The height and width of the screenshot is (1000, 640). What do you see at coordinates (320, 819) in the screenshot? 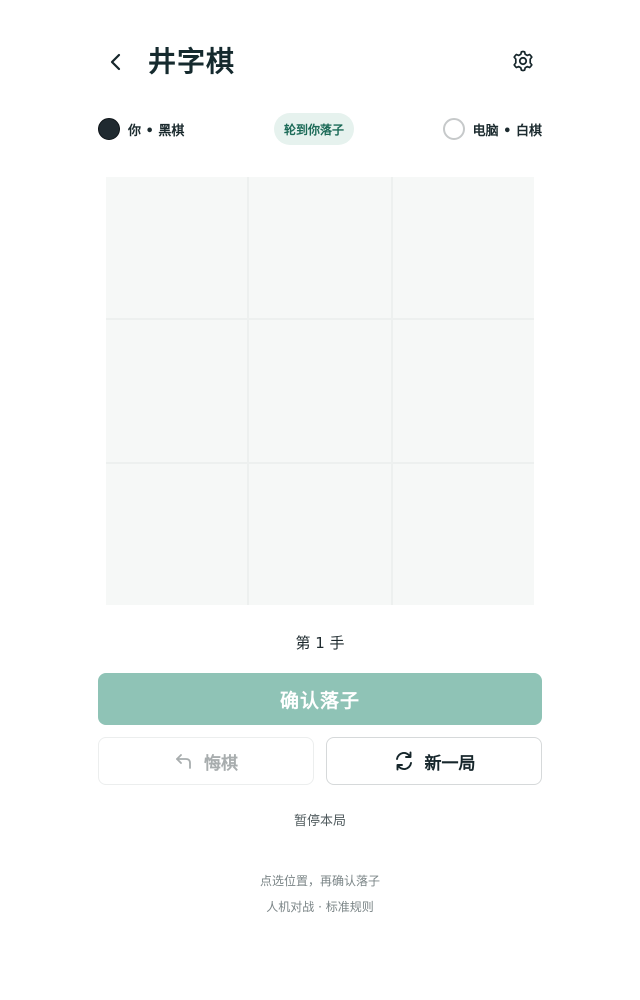
I see `pause-game-link: 暂停本局` at bounding box center [320, 819].